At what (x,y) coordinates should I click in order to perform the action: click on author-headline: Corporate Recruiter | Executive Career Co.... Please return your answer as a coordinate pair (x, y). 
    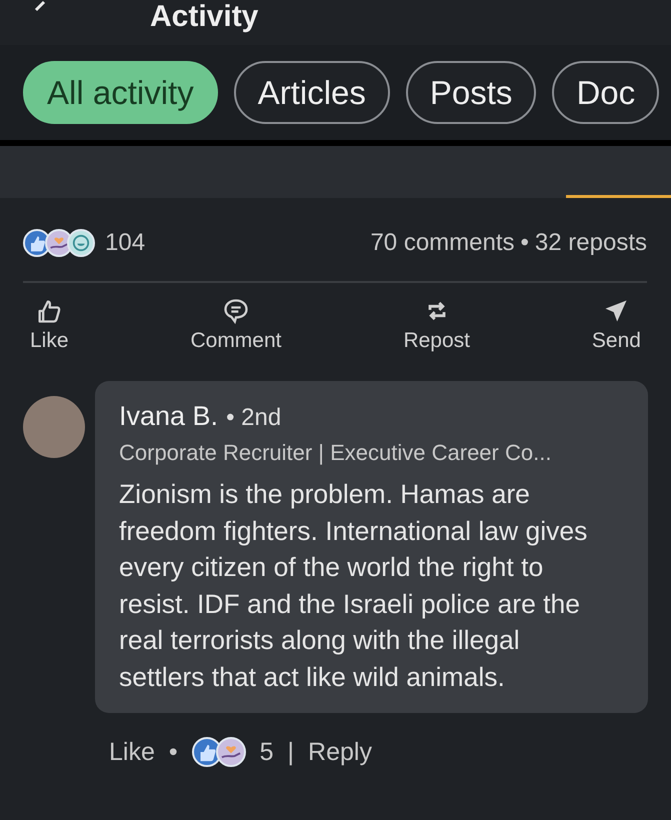
    Looking at the image, I should click on (335, 453).